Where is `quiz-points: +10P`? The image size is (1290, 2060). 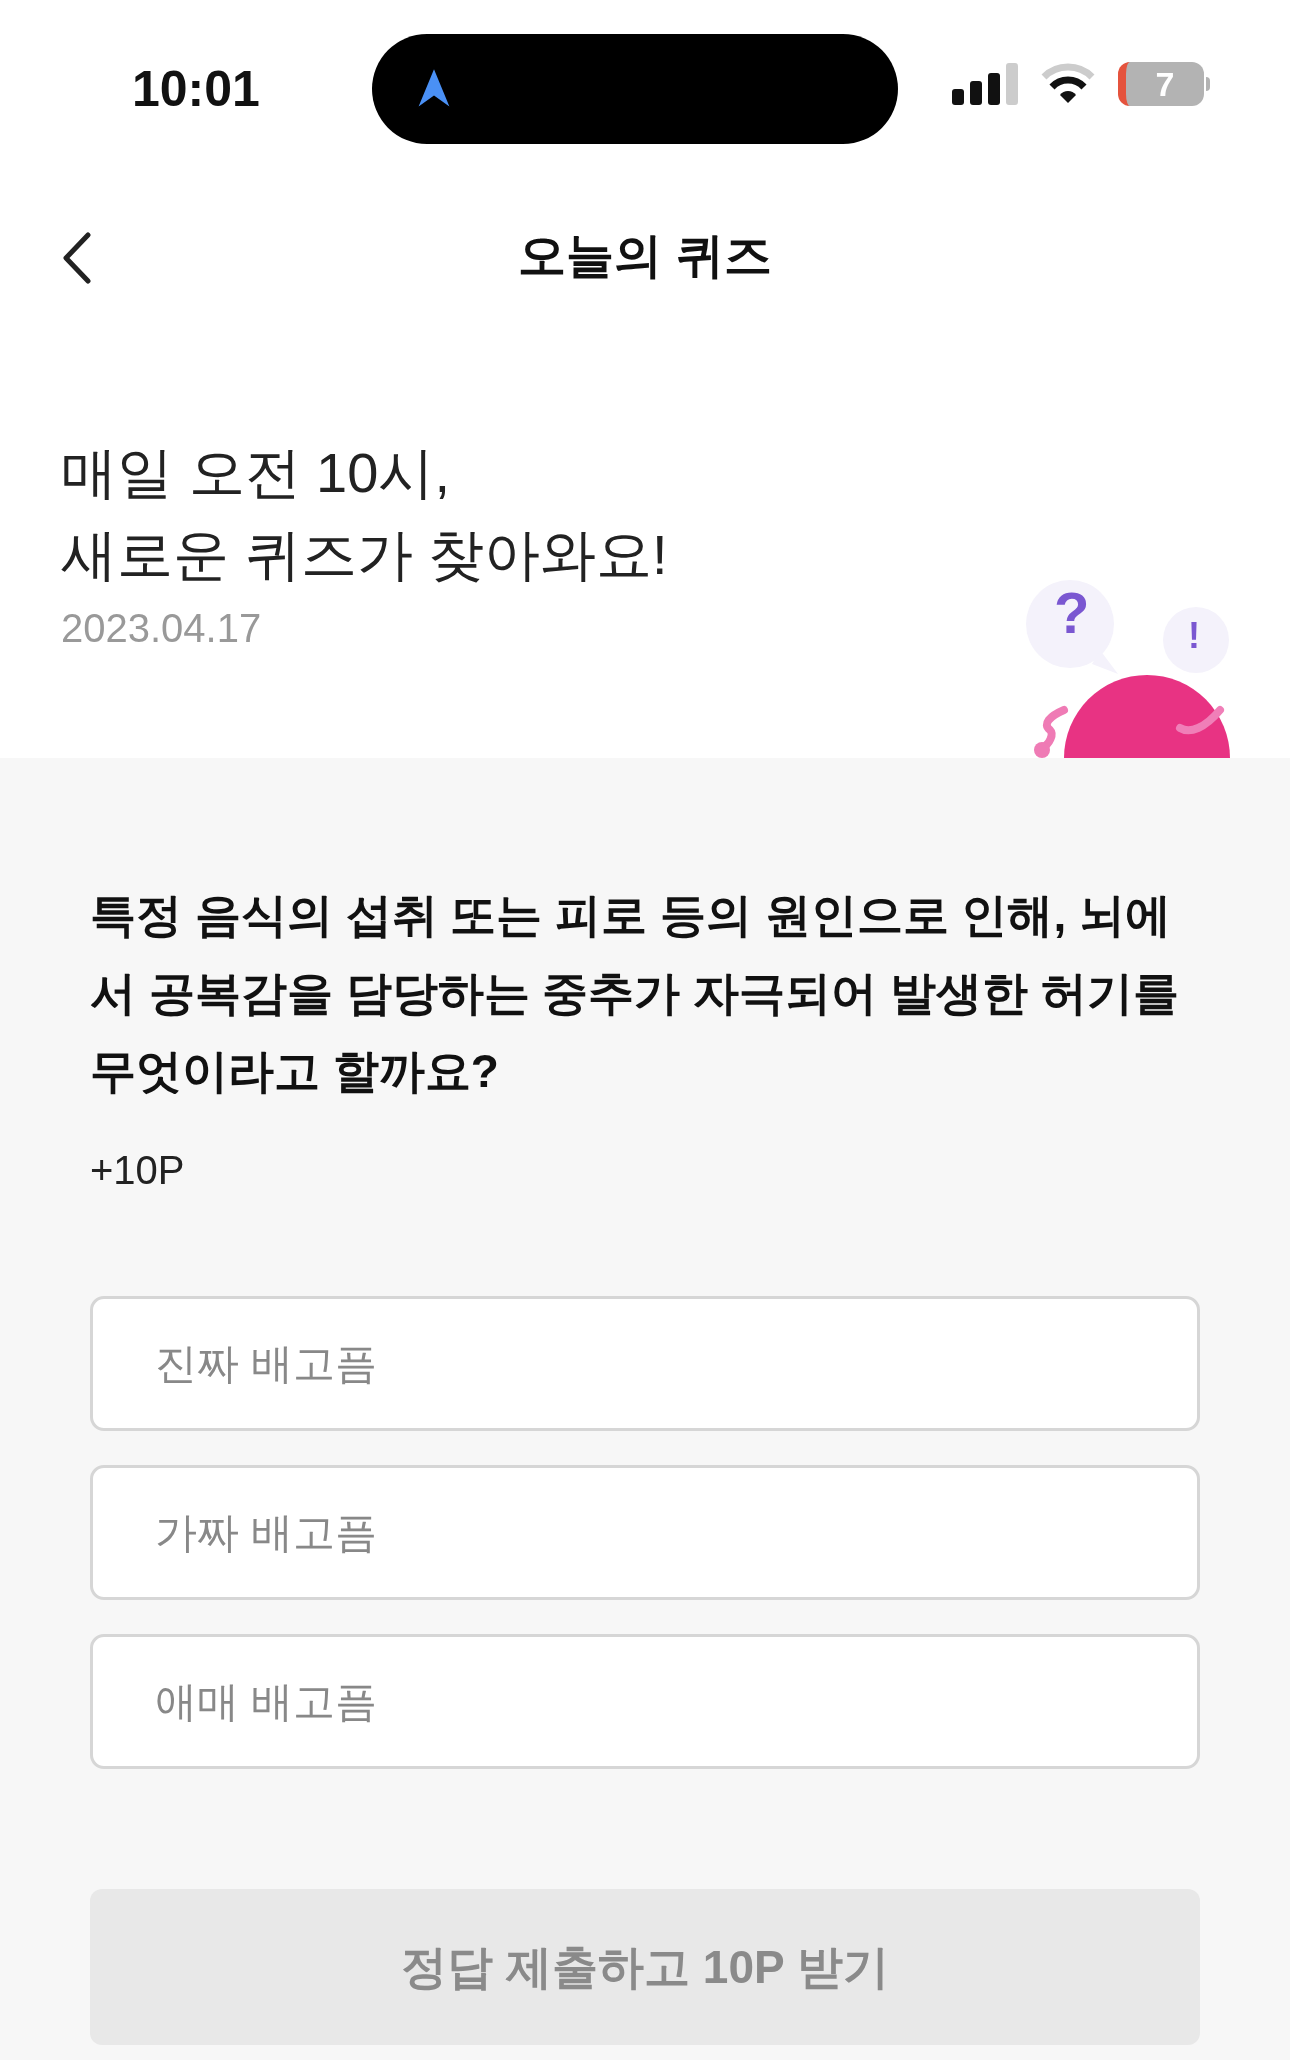 quiz-points: +10P is located at coordinates (138, 1170).